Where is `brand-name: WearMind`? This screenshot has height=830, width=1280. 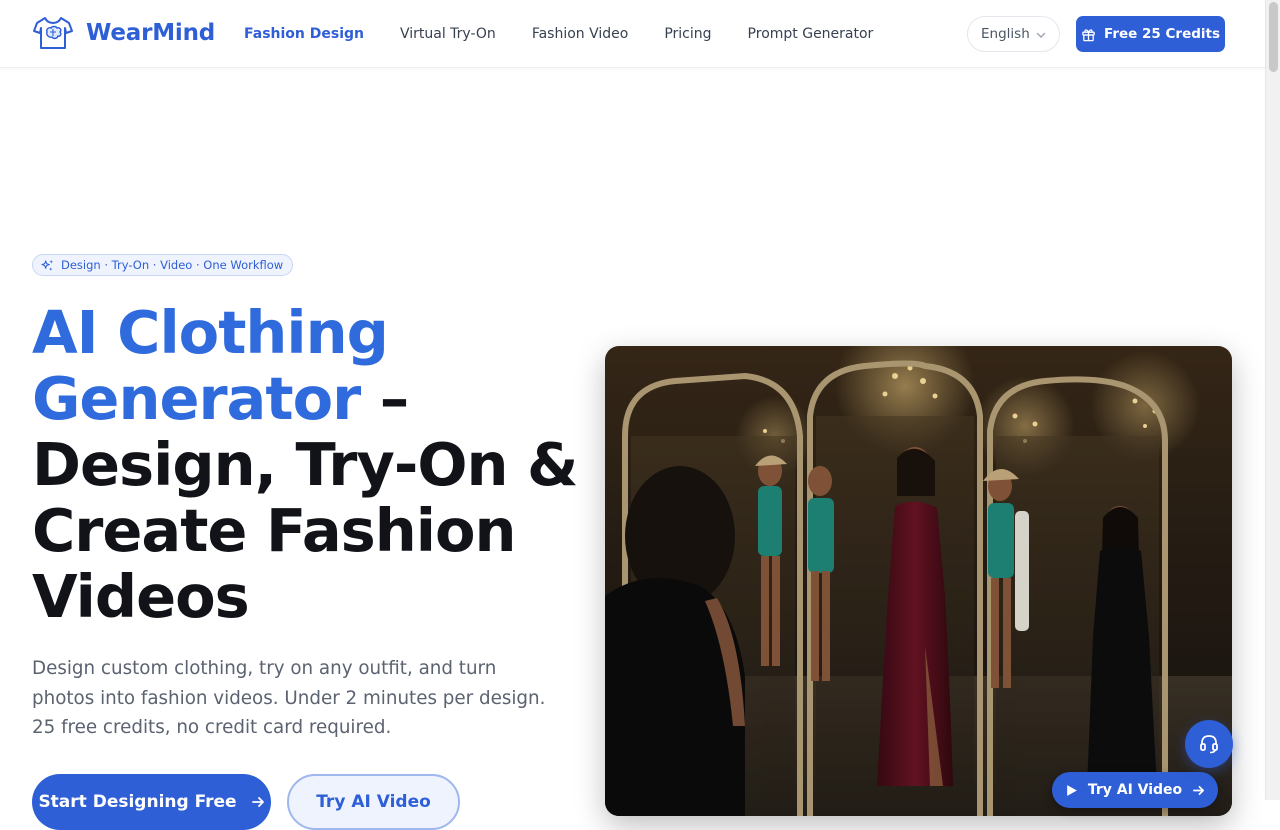 brand-name: WearMind is located at coordinates (151, 33).